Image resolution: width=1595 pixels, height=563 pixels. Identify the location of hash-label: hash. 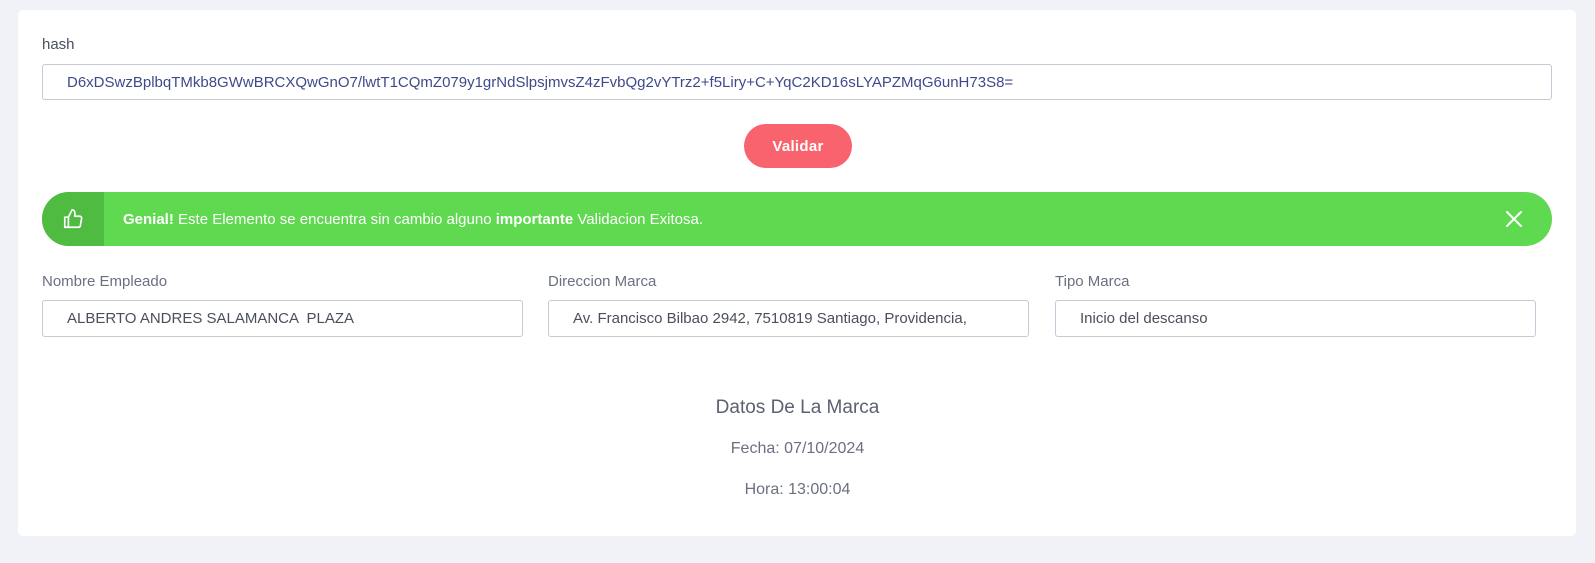
(58, 44).